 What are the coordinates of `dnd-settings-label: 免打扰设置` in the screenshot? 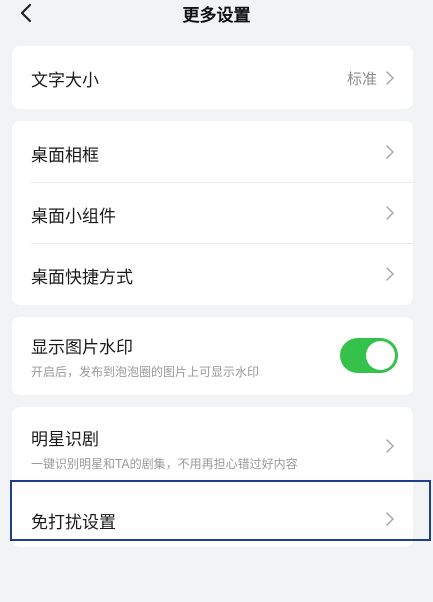 It's located at (73, 523).